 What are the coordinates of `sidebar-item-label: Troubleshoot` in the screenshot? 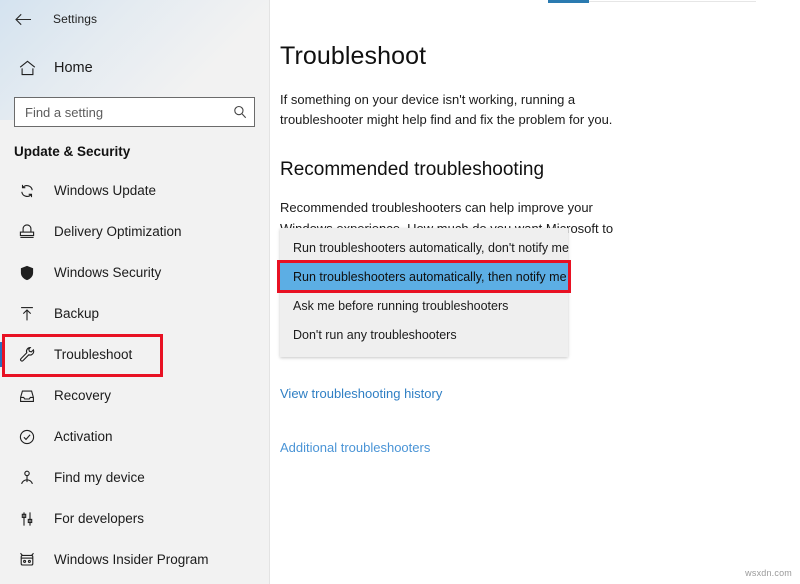 It's located at (93, 354).